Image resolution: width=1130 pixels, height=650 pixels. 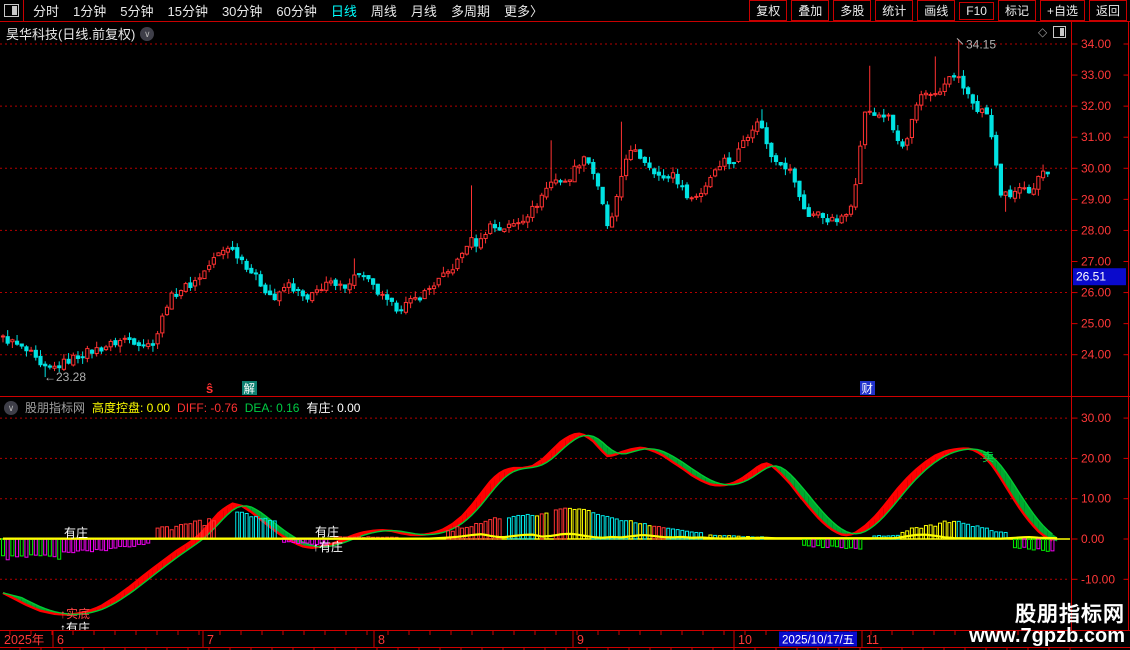 What do you see at coordinates (976, 10) in the screenshot?
I see `toolbar-action-5: F10` at bounding box center [976, 10].